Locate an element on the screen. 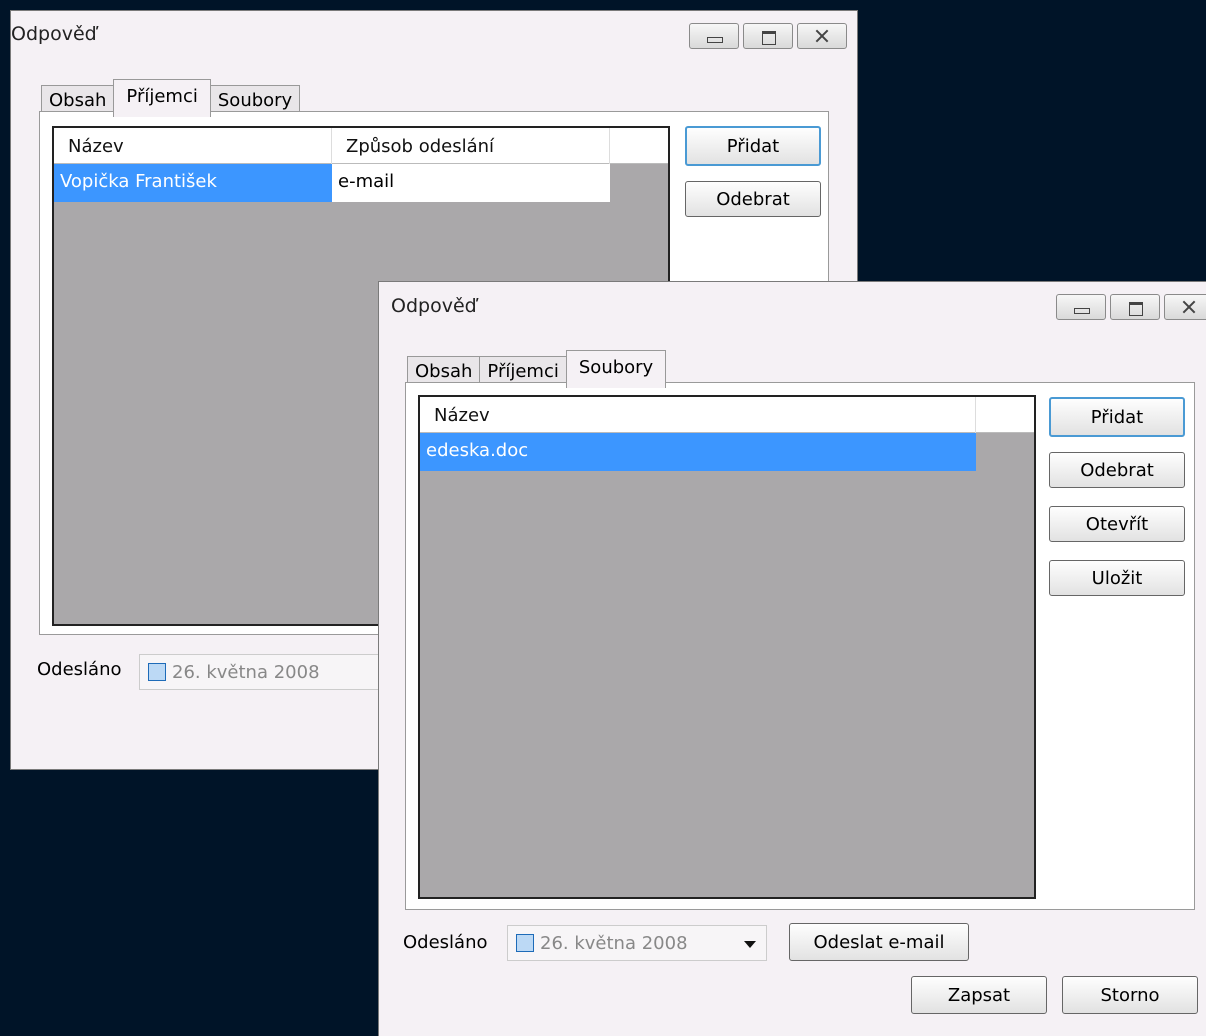 The width and height of the screenshot is (1206, 1036). list-header: Název Způsob odeslání is located at coordinates (361, 146).